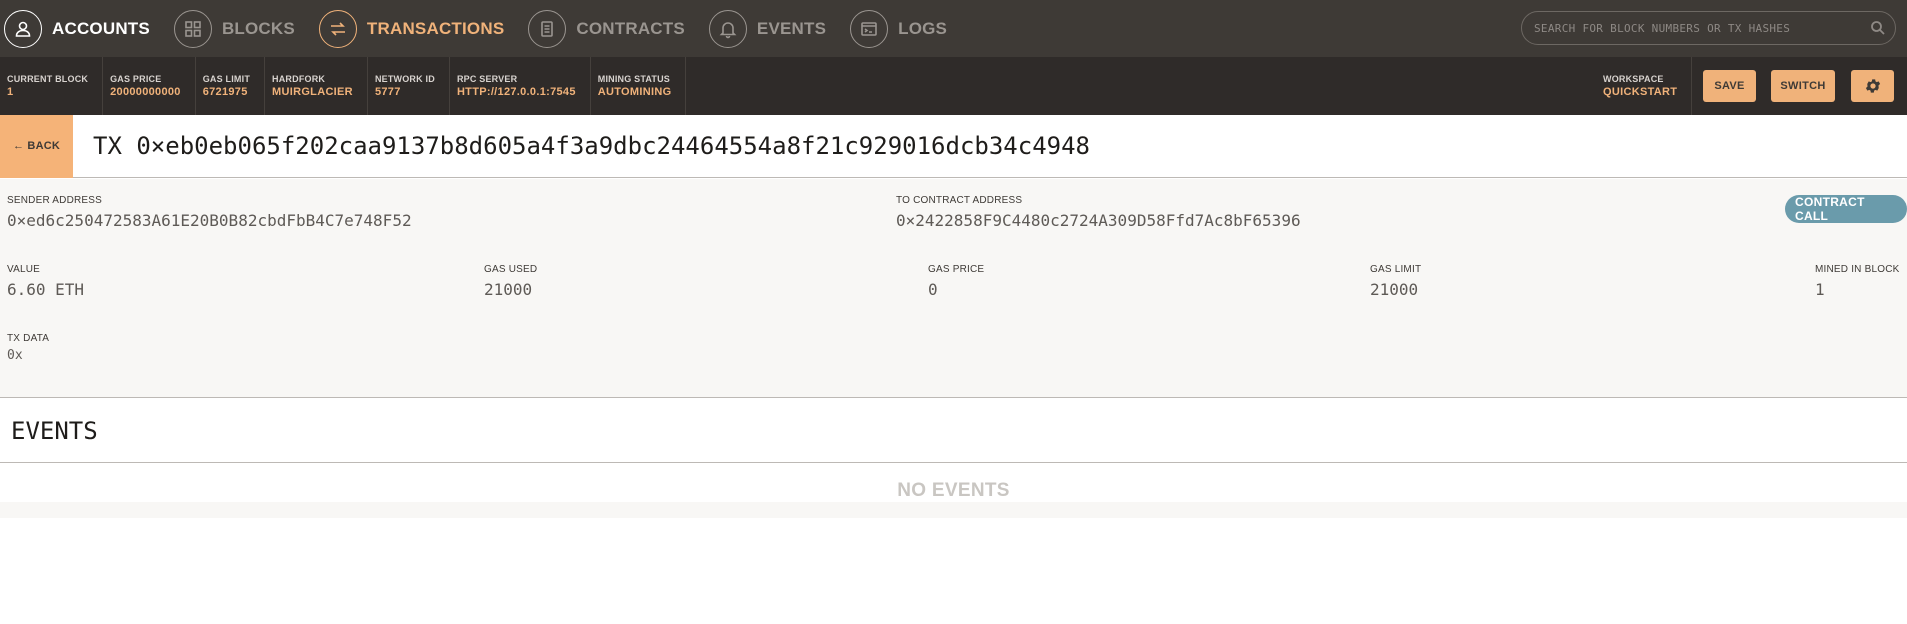  What do you see at coordinates (1396, 269) in the screenshot?
I see `field-label: GAS LIMIT` at bounding box center [1396, 269].